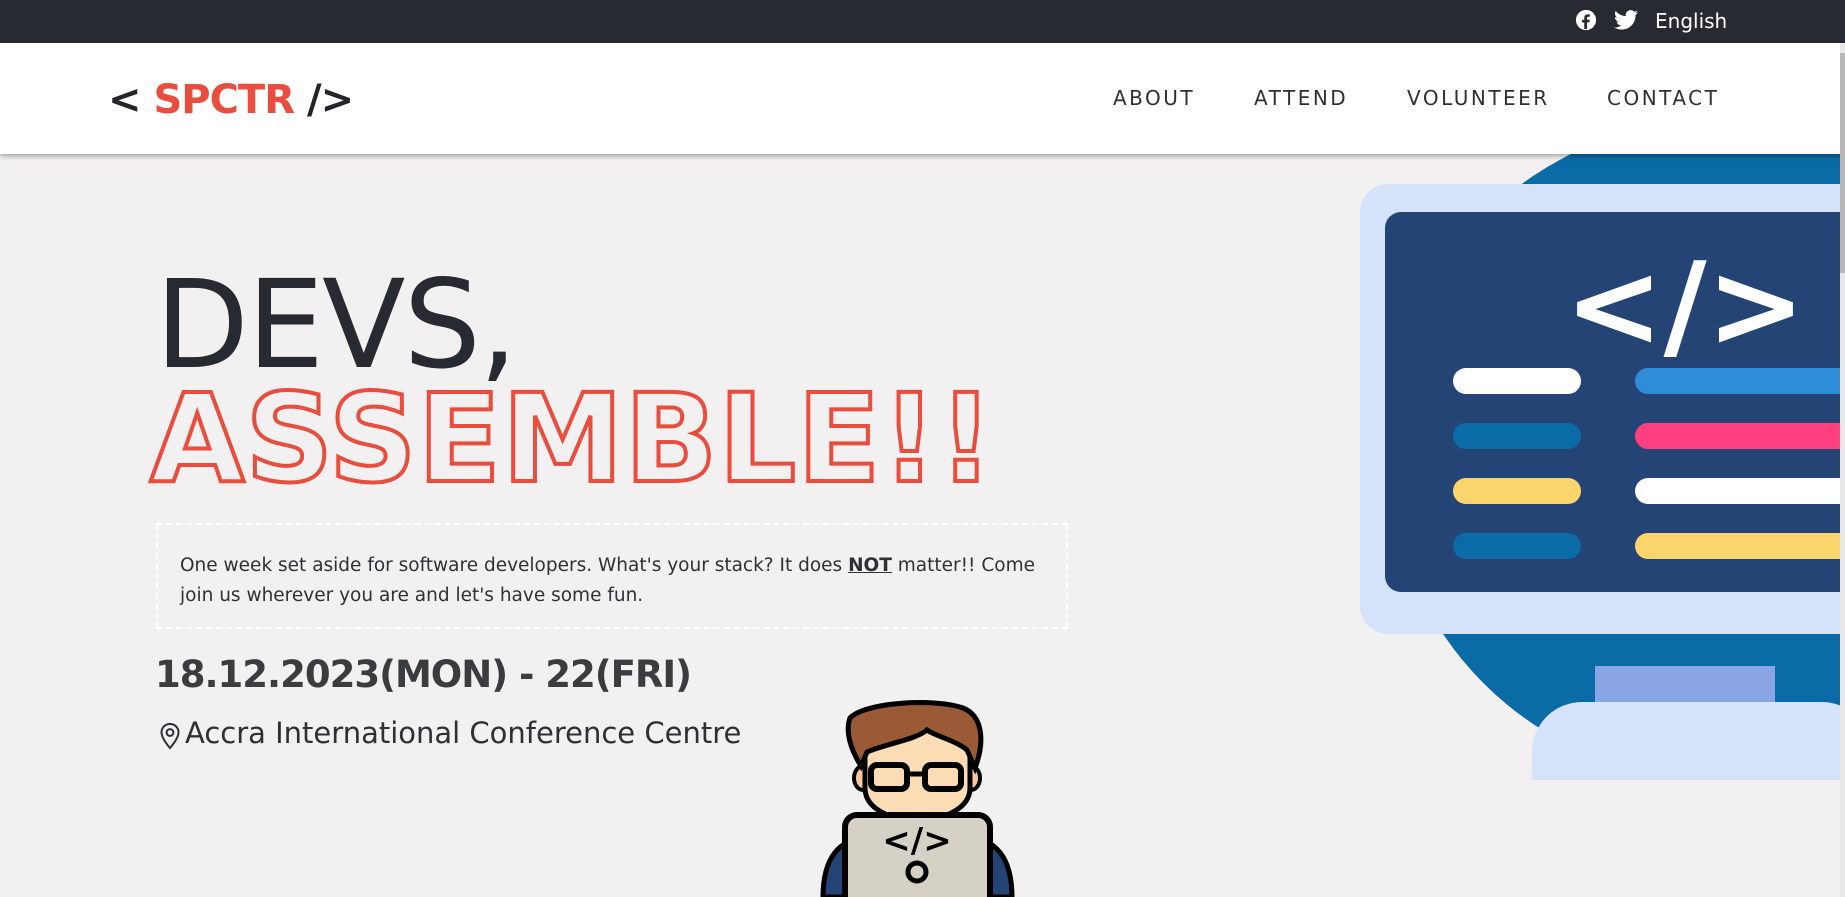 The image size is (1845, 897). What do you see at coordinates (1626, 20) in the screenshot?
I see `twitter-icon` at bounding box center [1626, 20].